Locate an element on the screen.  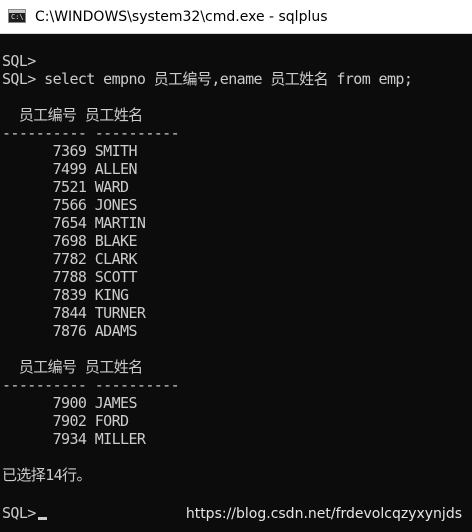
console-line: 7934 MILLER is located at coordinates (74, 439).